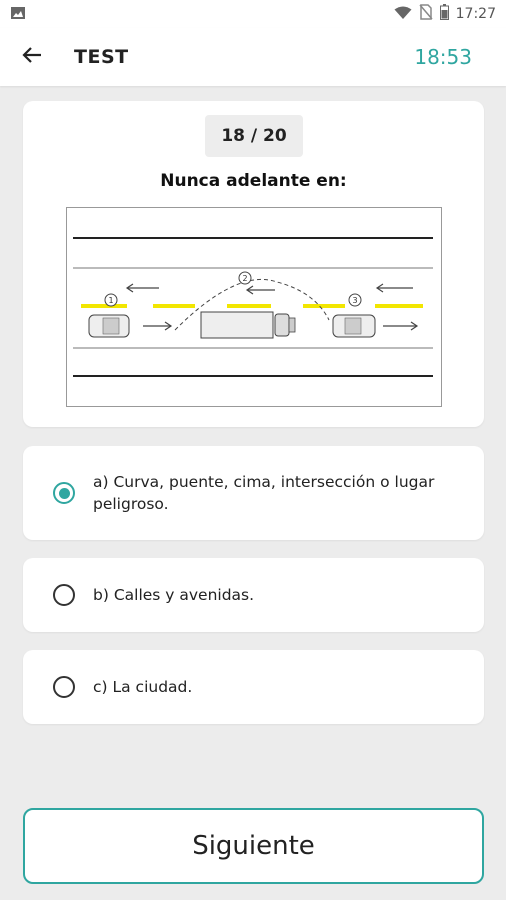  I want to click on back-button, so click(32, 57).